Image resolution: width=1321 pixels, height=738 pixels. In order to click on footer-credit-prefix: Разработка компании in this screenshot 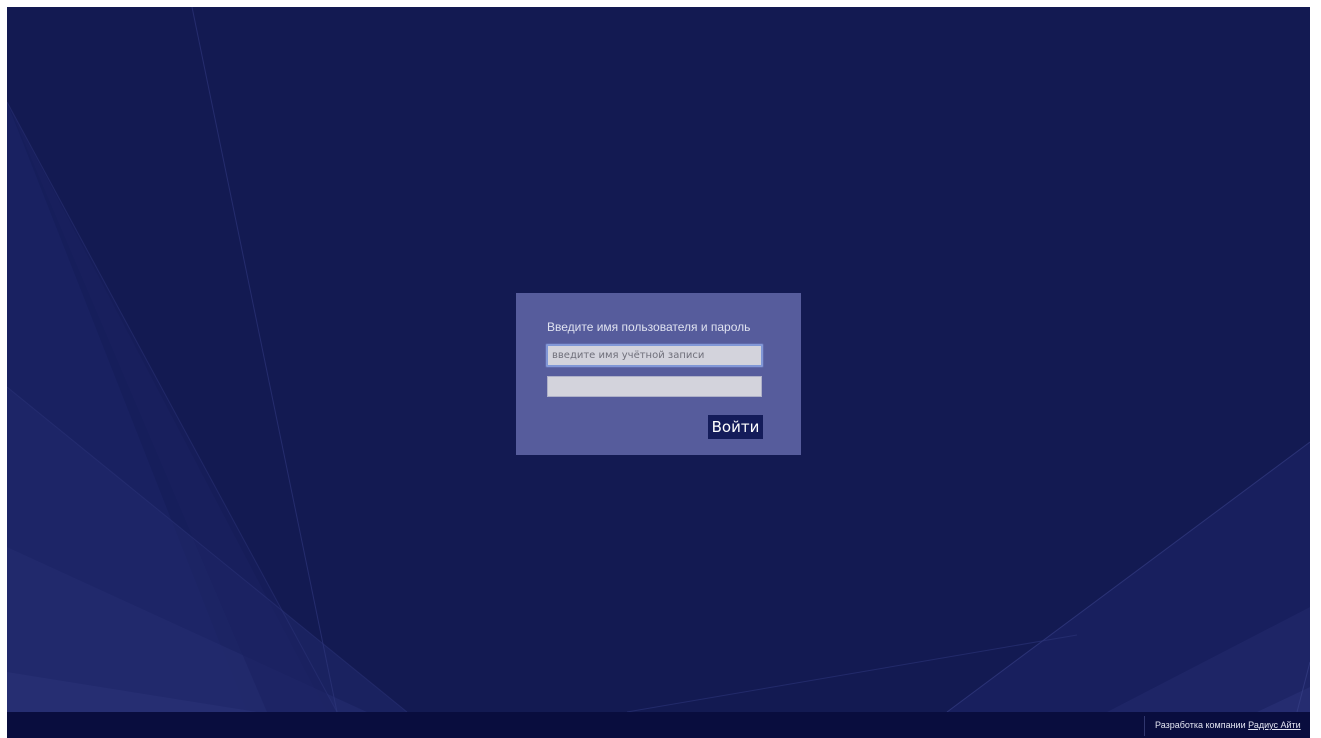, I will do `click(1200, 725)`.